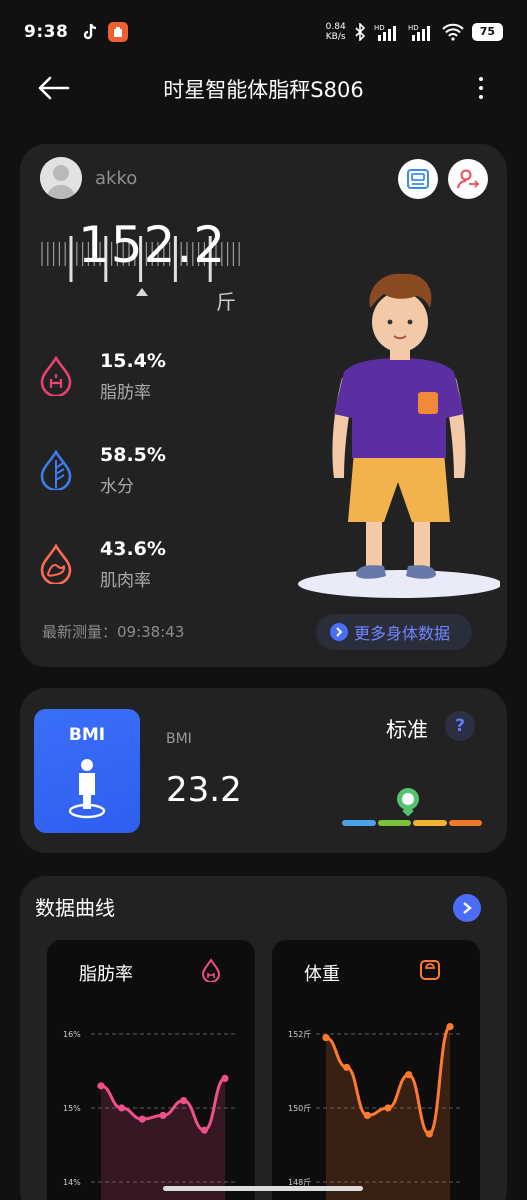 The width and height of the screenshot is (527, 1200). What do you see at coordinates (72, 1182) in the screenshot?
I see `chart-tick-label: 14%` at bounding box center [72, 1182].